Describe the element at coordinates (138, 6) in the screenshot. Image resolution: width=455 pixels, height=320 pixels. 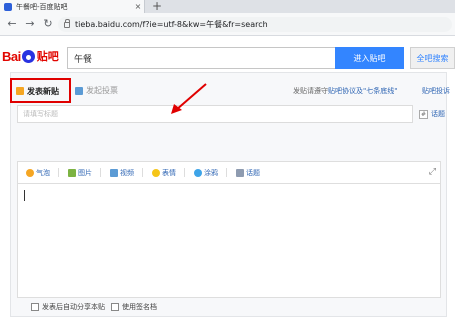
I see `close-icon: ×` at that location.